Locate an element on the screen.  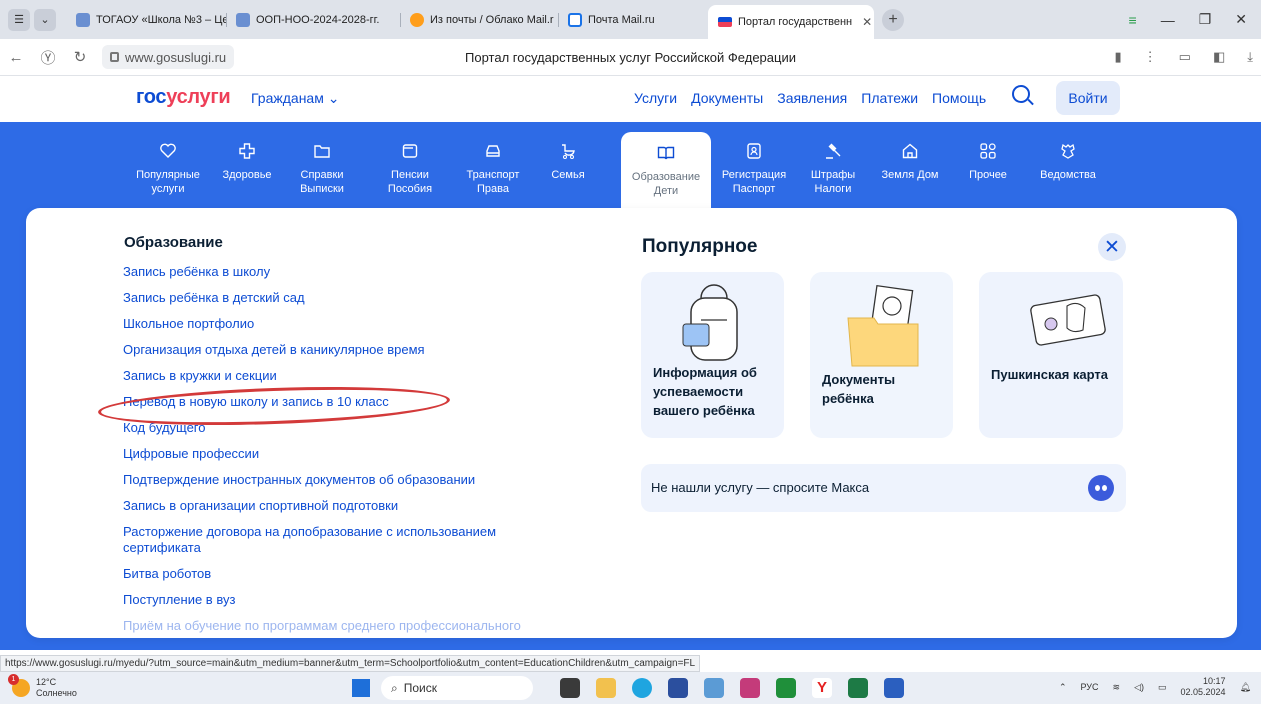
link-kindergarten-enrollment: Запись ребёнка в детский сад is located at coordinates (333, 298).